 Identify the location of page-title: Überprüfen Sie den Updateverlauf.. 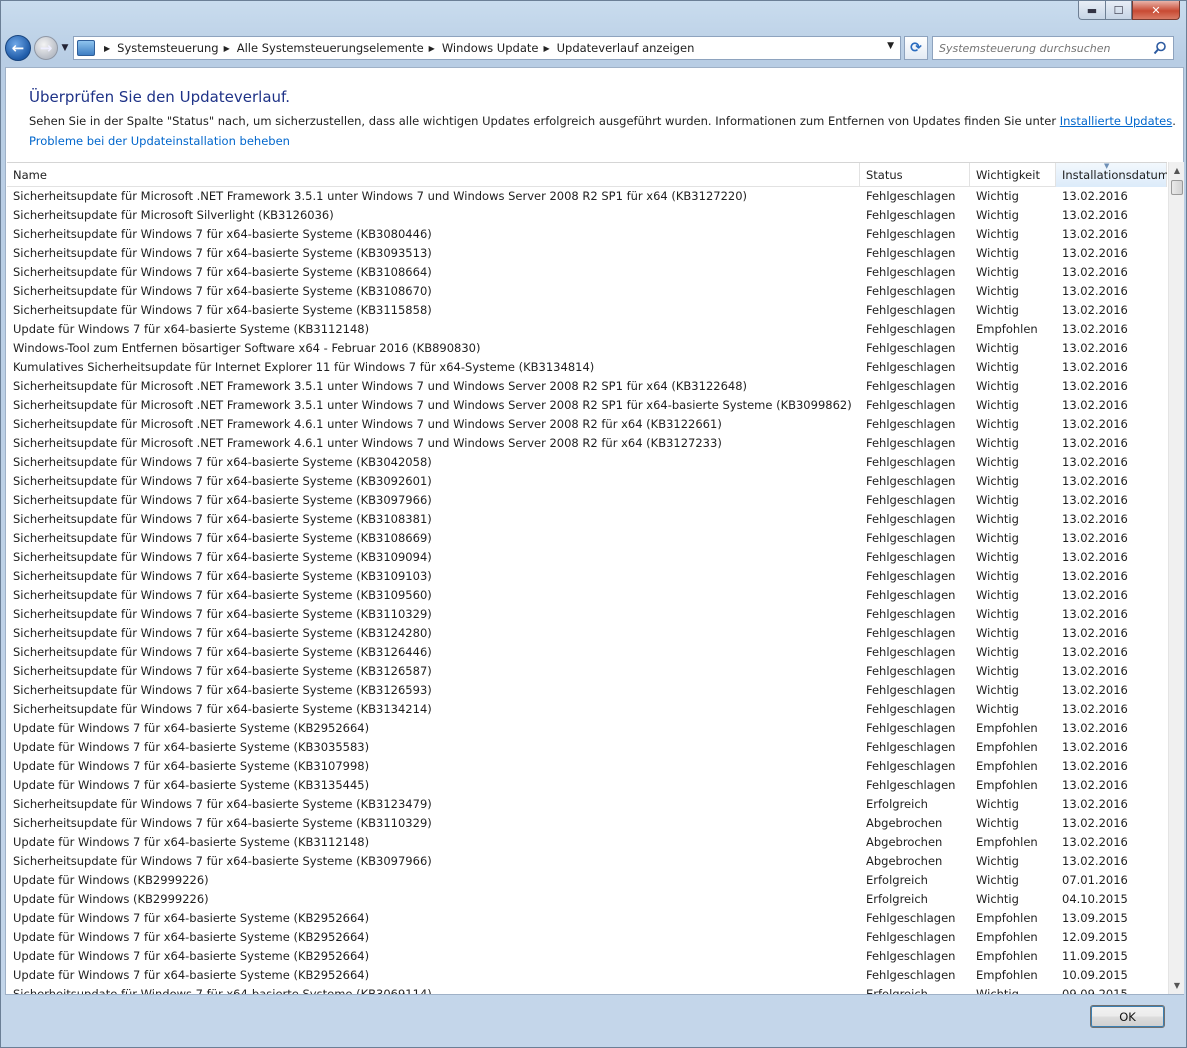
(160, 97).